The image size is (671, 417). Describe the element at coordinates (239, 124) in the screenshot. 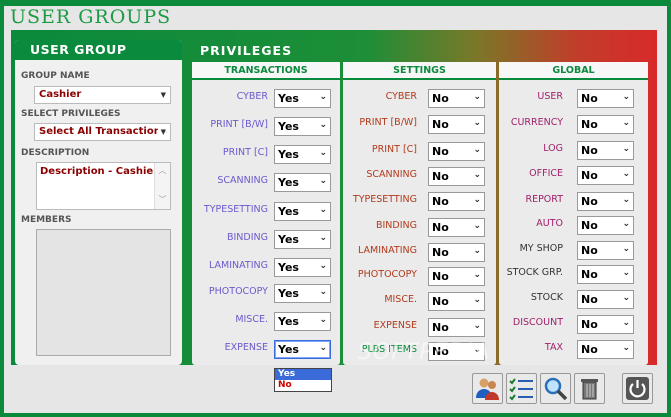

I see `transactions-label-1: PRINT [B/W]` at that location.